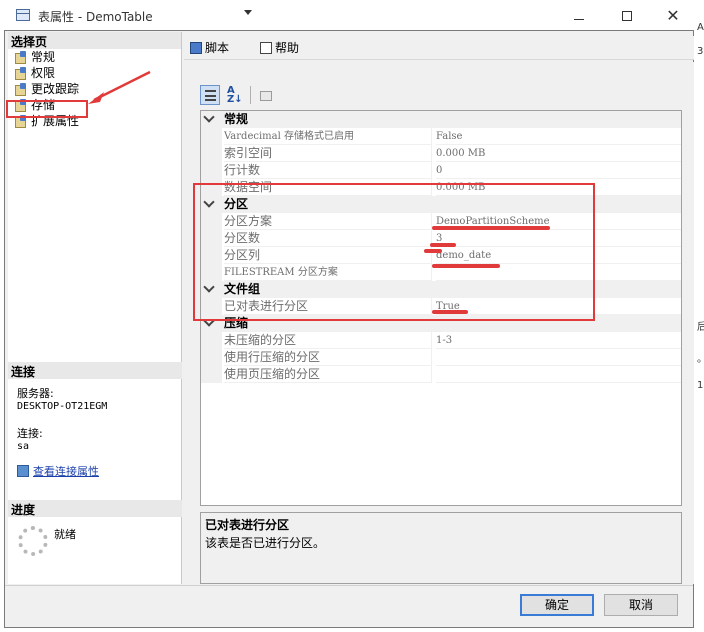 This screenshot has width=704, height=632. I want to click on edge-text-c: 后, so click(700, 327).